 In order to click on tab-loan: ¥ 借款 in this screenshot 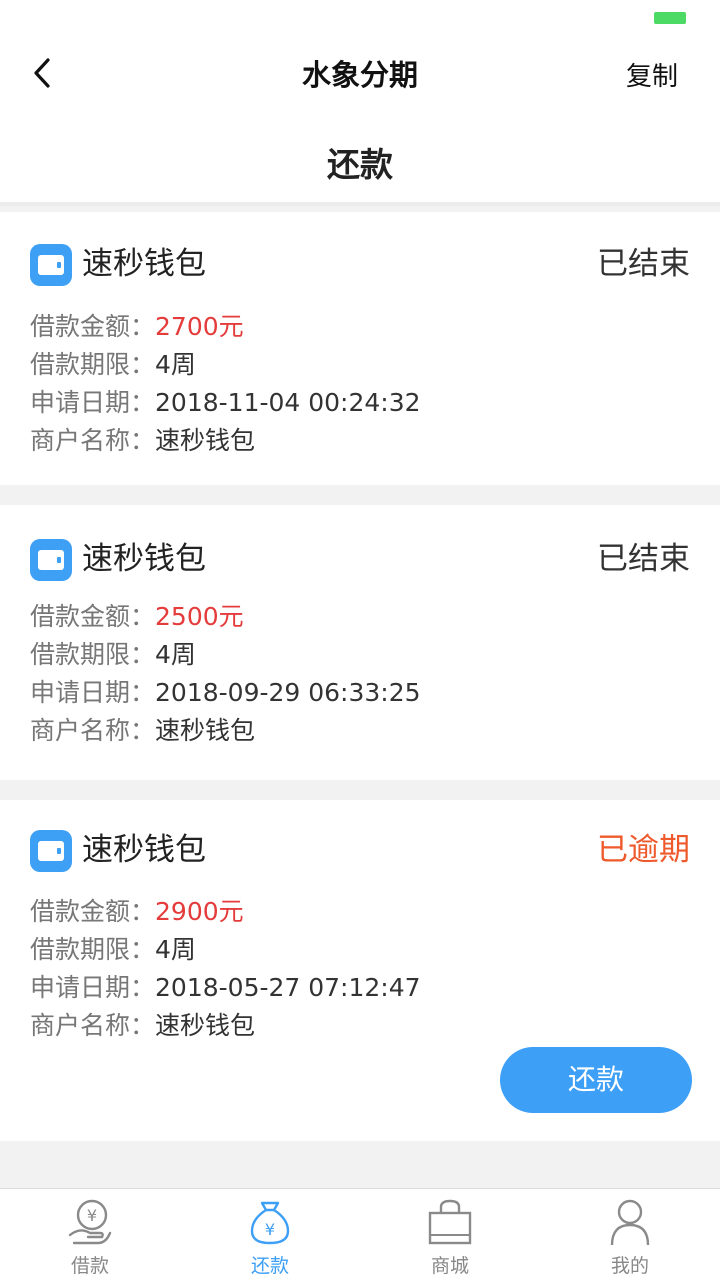, I will do `click(90, 1234)`.